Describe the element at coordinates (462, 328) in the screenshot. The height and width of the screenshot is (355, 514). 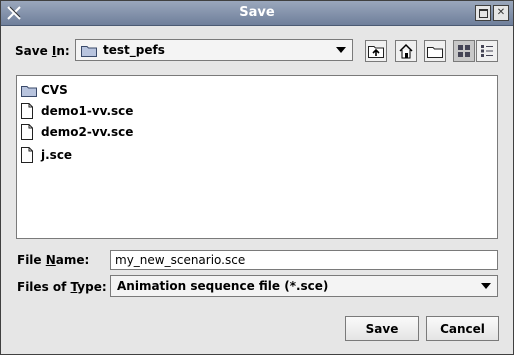
I see `cancel-button: Cancel` at that location.